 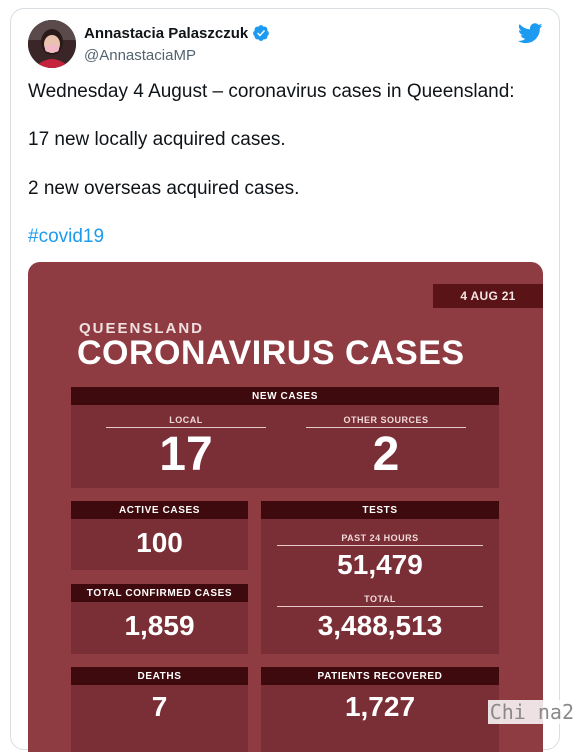 What do you see at coordinates (159, 625) in the screenshot?
I see `total-confirmed-value: 1,859` at bounding box center [159, 625].